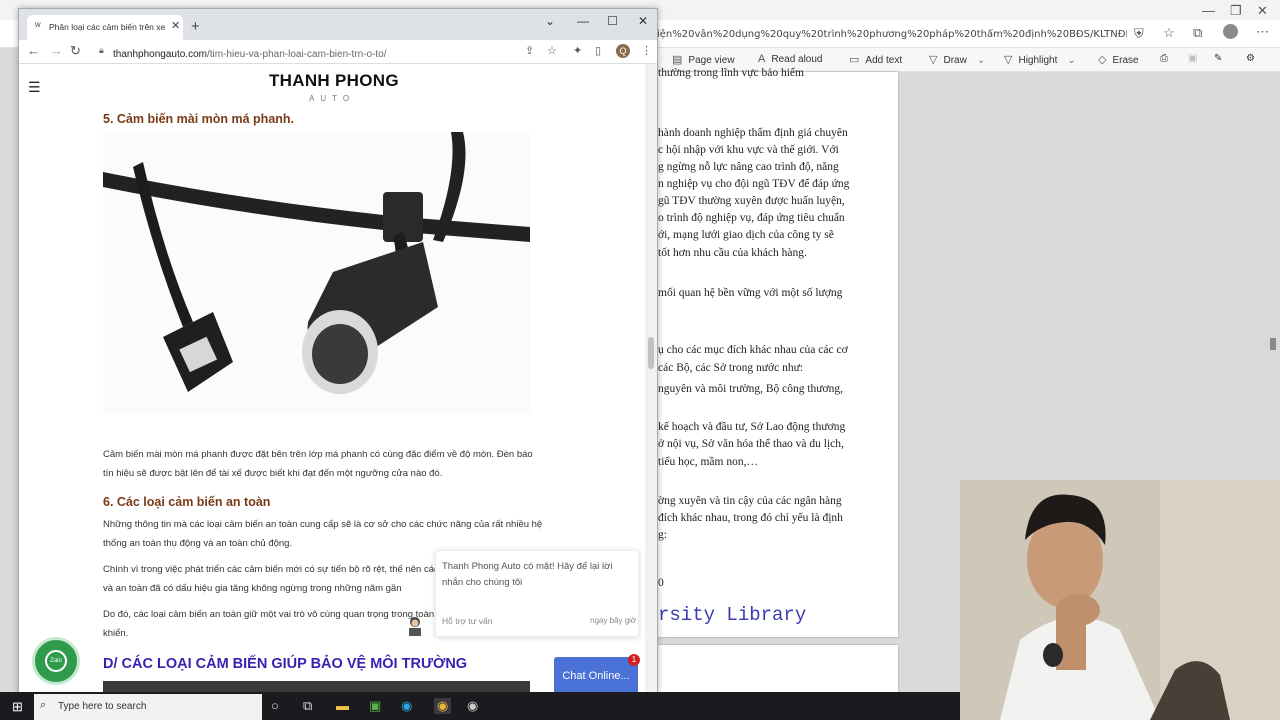 Image resolution: width=1280 pixels, height=720 pixels. What do you see at coordinates (732, 615) in the screenshot?
I see `pdf-library-watermark: rsity Library` at bounding box center [732, 615].